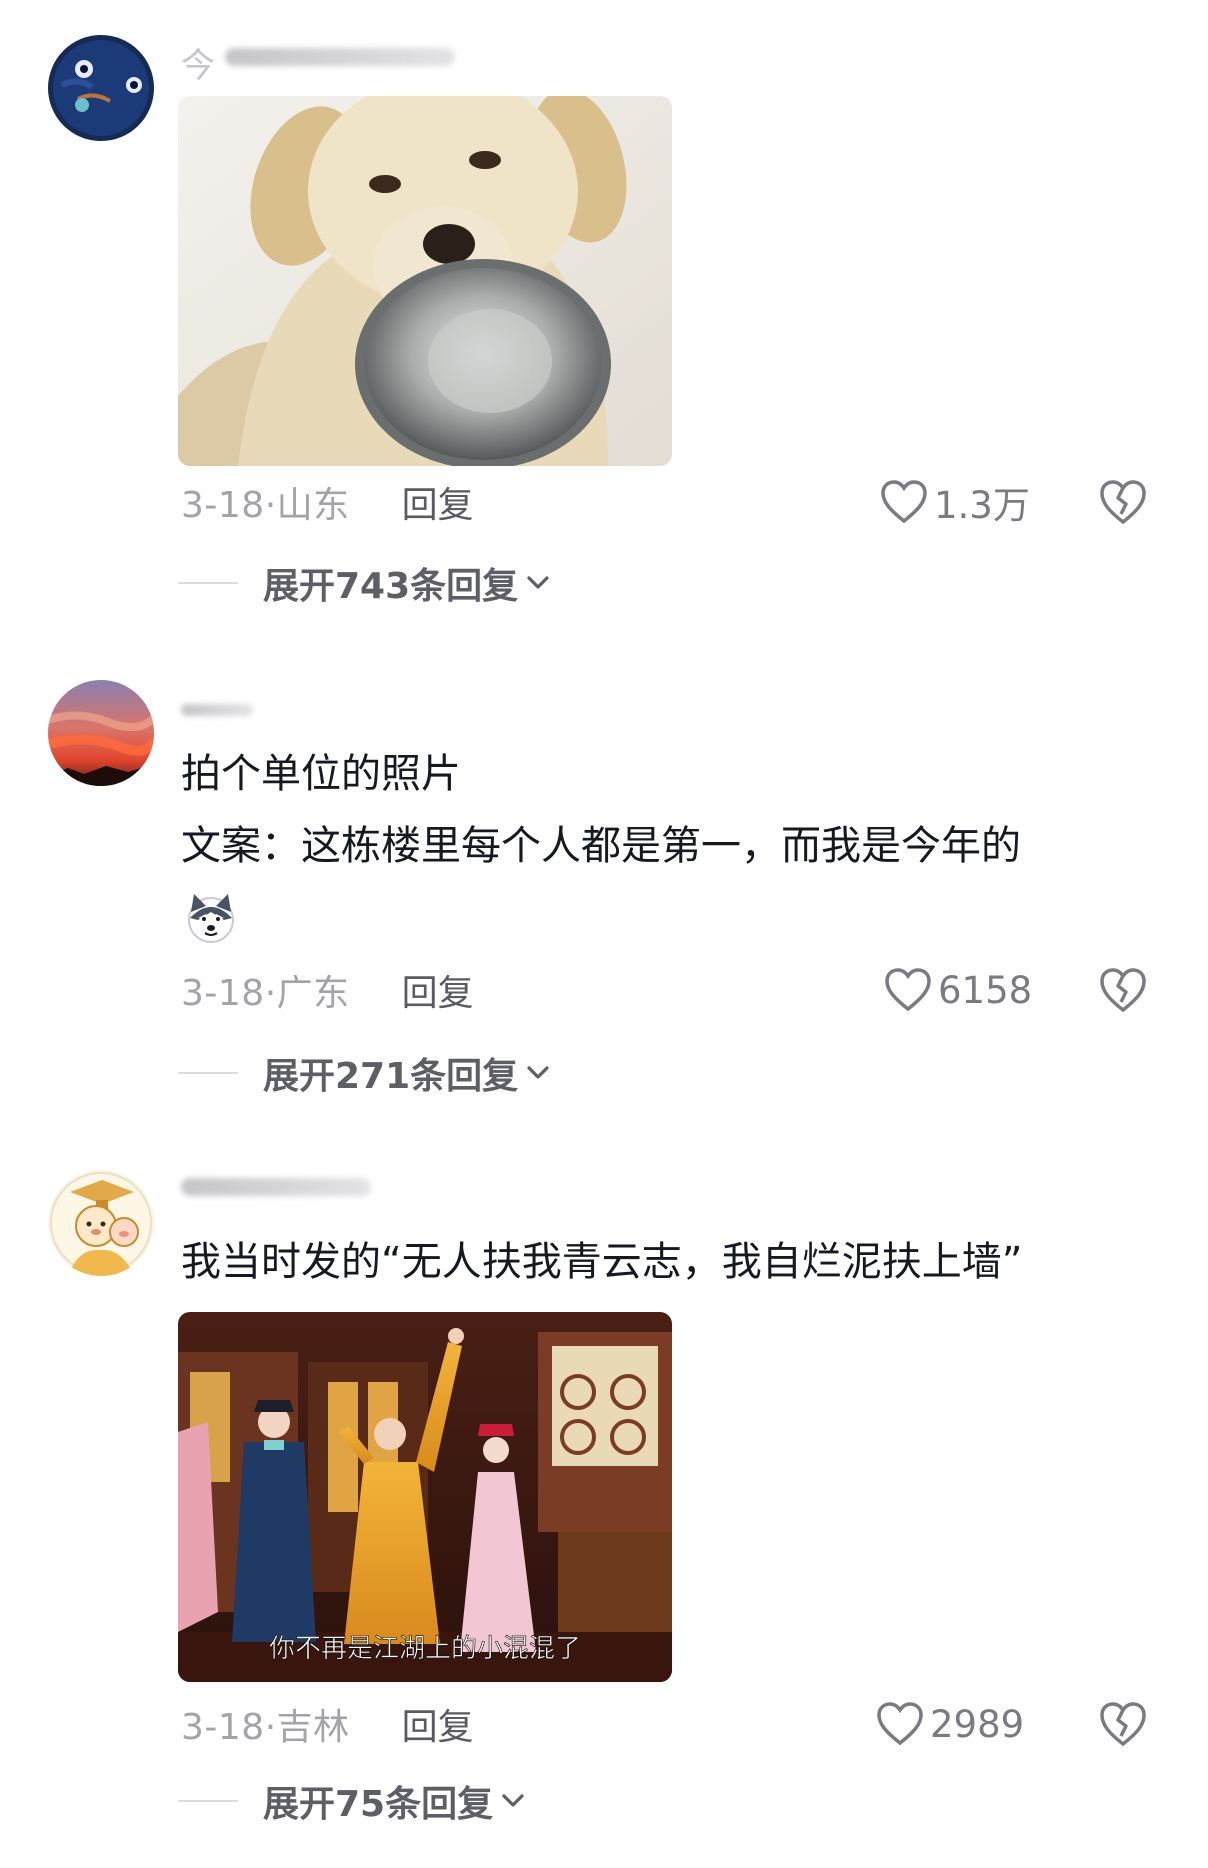 Image resolution: width=1208 pixels, height=1868 pixels. I want to click on video-subtitle: 你不再是江湖上的小混混了, so click(425, 1649).